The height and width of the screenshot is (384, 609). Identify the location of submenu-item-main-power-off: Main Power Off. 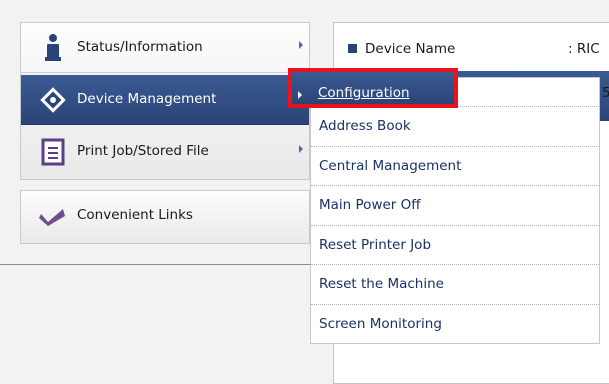
(455, 206).